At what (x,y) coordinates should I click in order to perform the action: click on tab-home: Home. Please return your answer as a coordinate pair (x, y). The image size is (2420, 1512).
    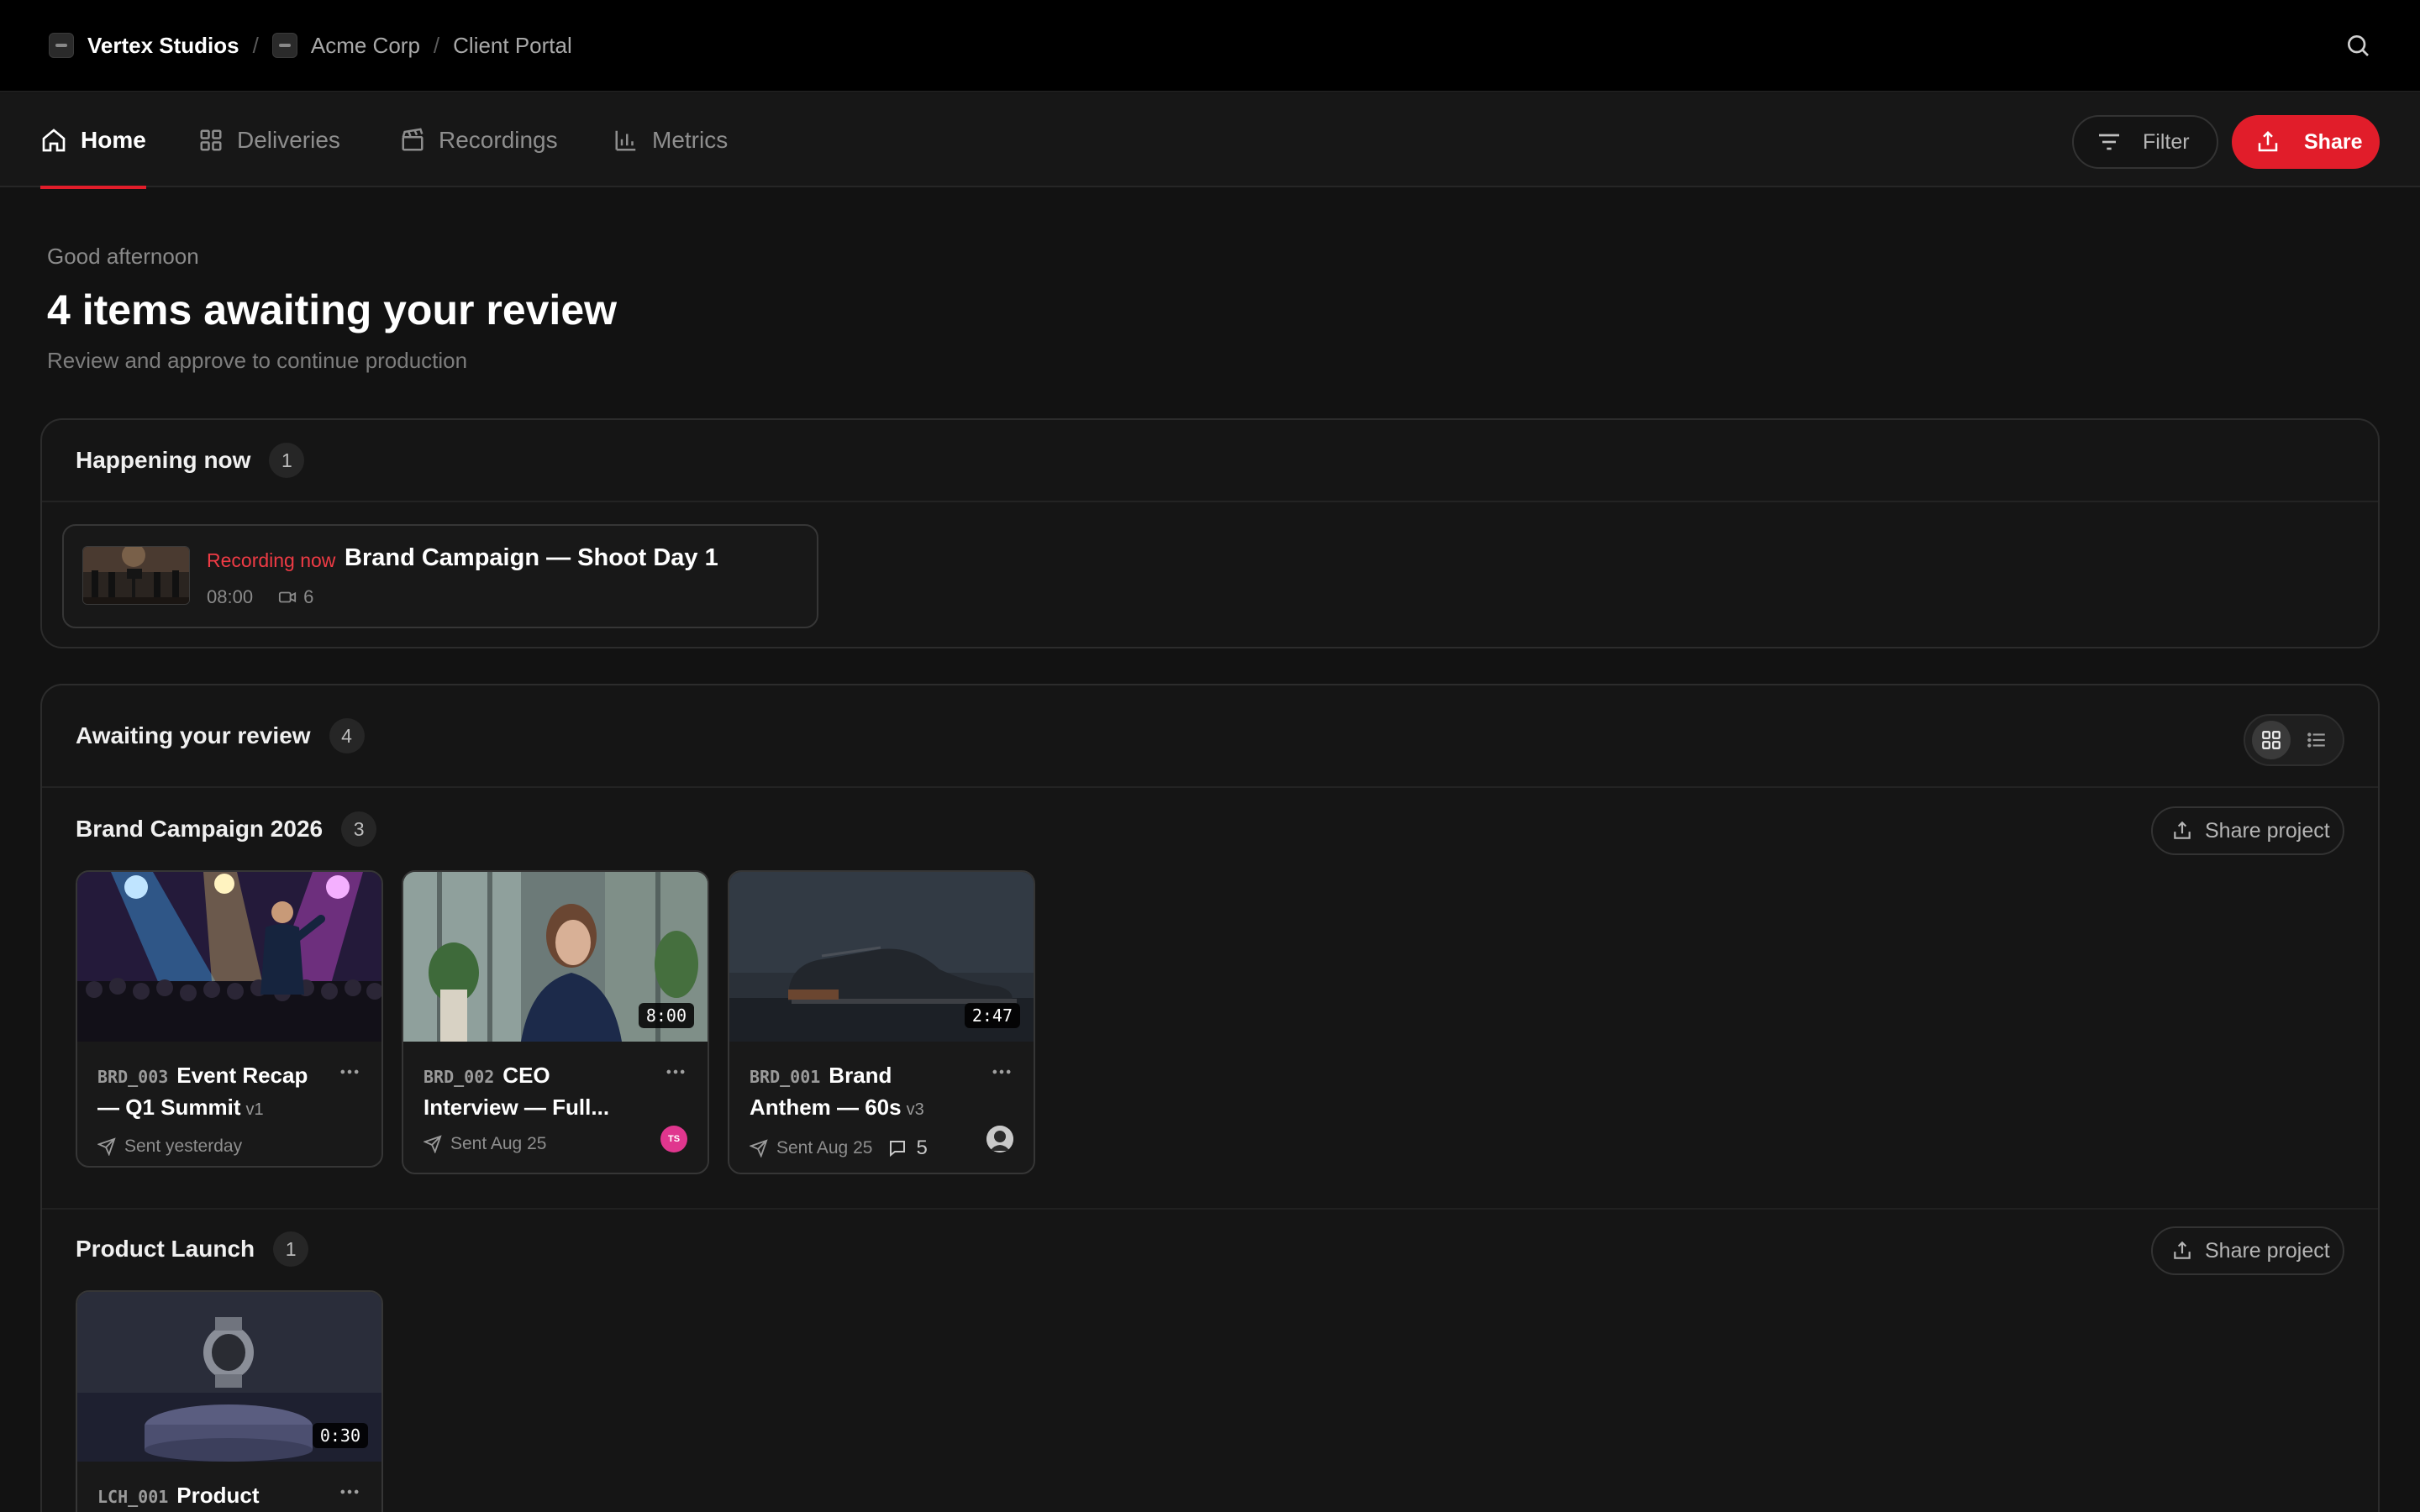
    Looking at the image, I should click on (93, 141).